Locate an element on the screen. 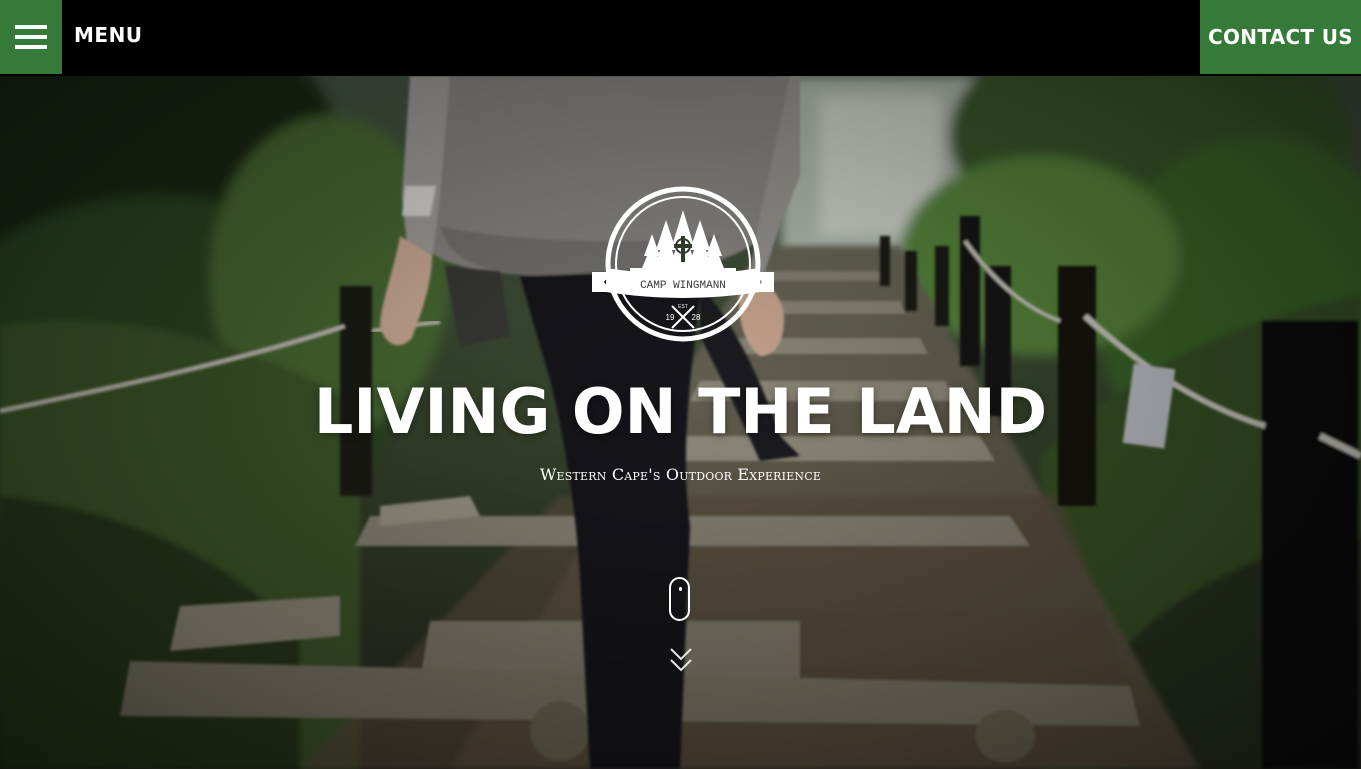  badge-camp-name: CAMP WINGMANN is located at coordinates (683, 286).